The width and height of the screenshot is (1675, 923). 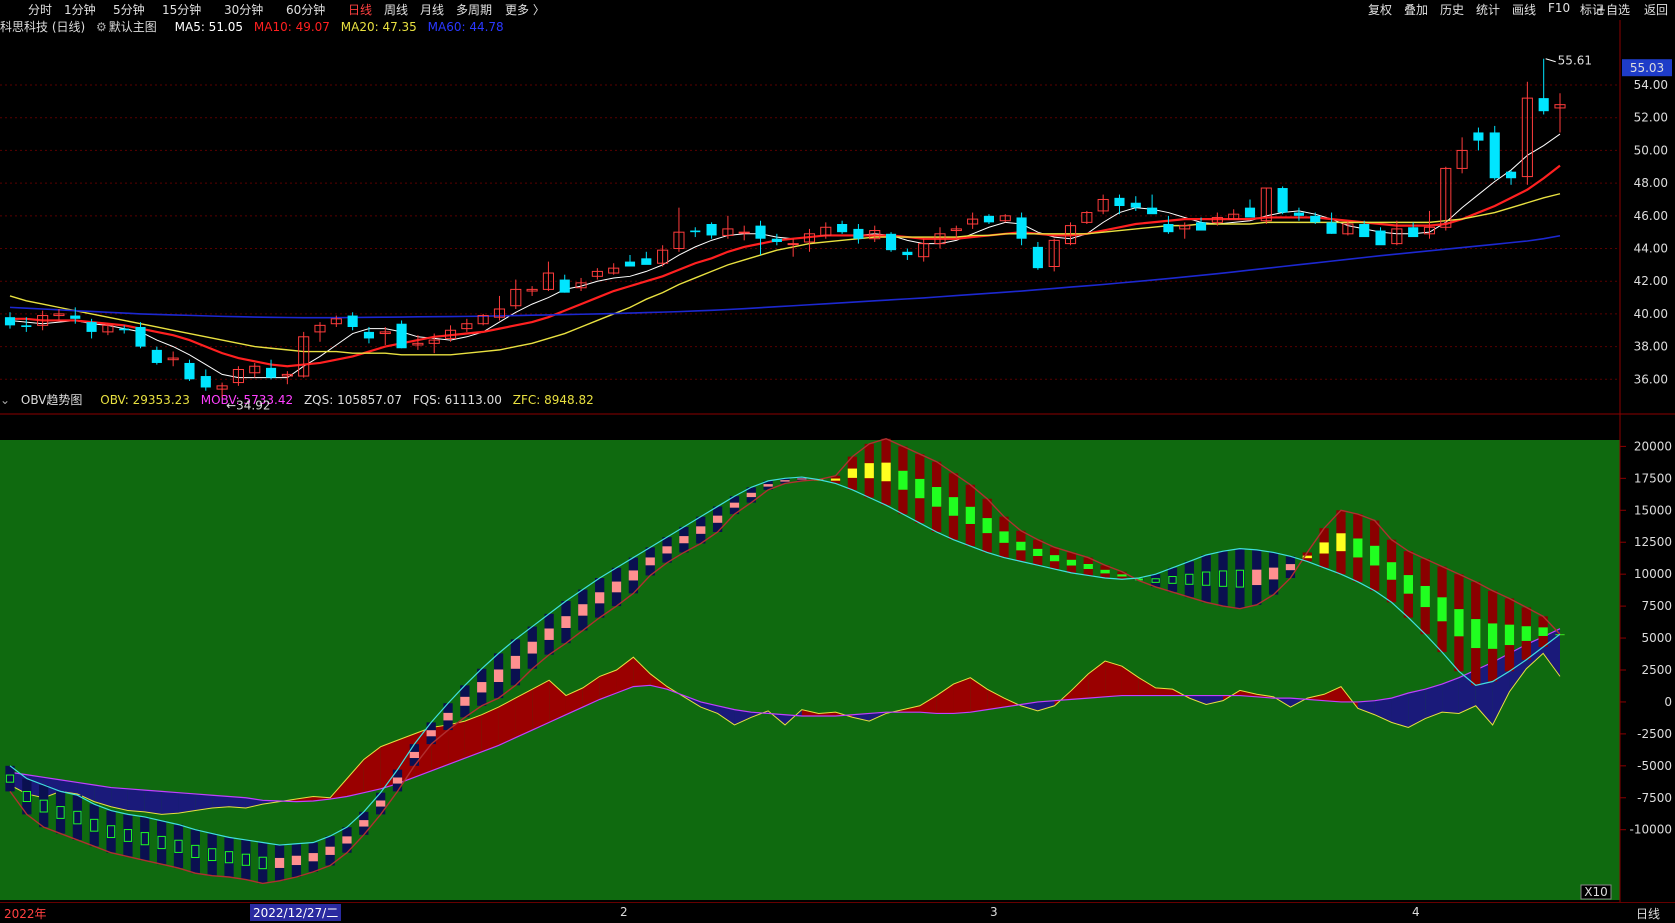 I want to click on month-label: 3, so click(x=994, y=912).